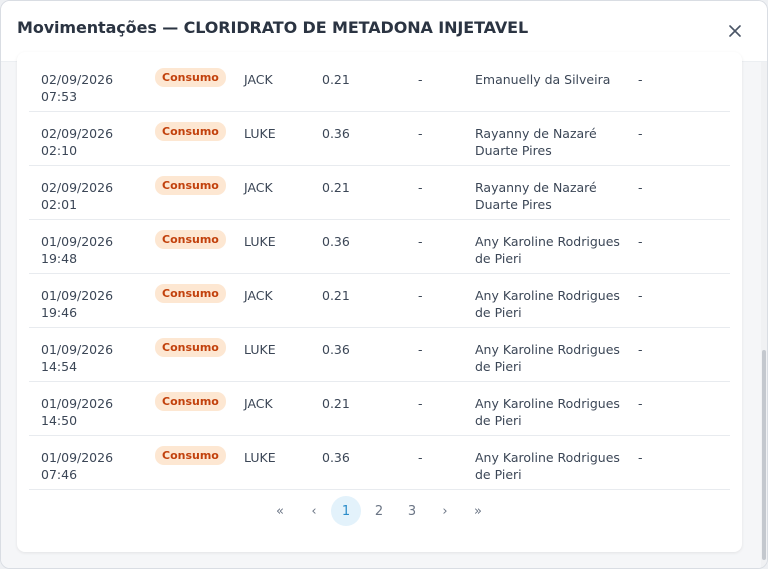 This screenshot has height=569, width=768. I want to click on chevron-right-icon: ›, so click(445, 511).